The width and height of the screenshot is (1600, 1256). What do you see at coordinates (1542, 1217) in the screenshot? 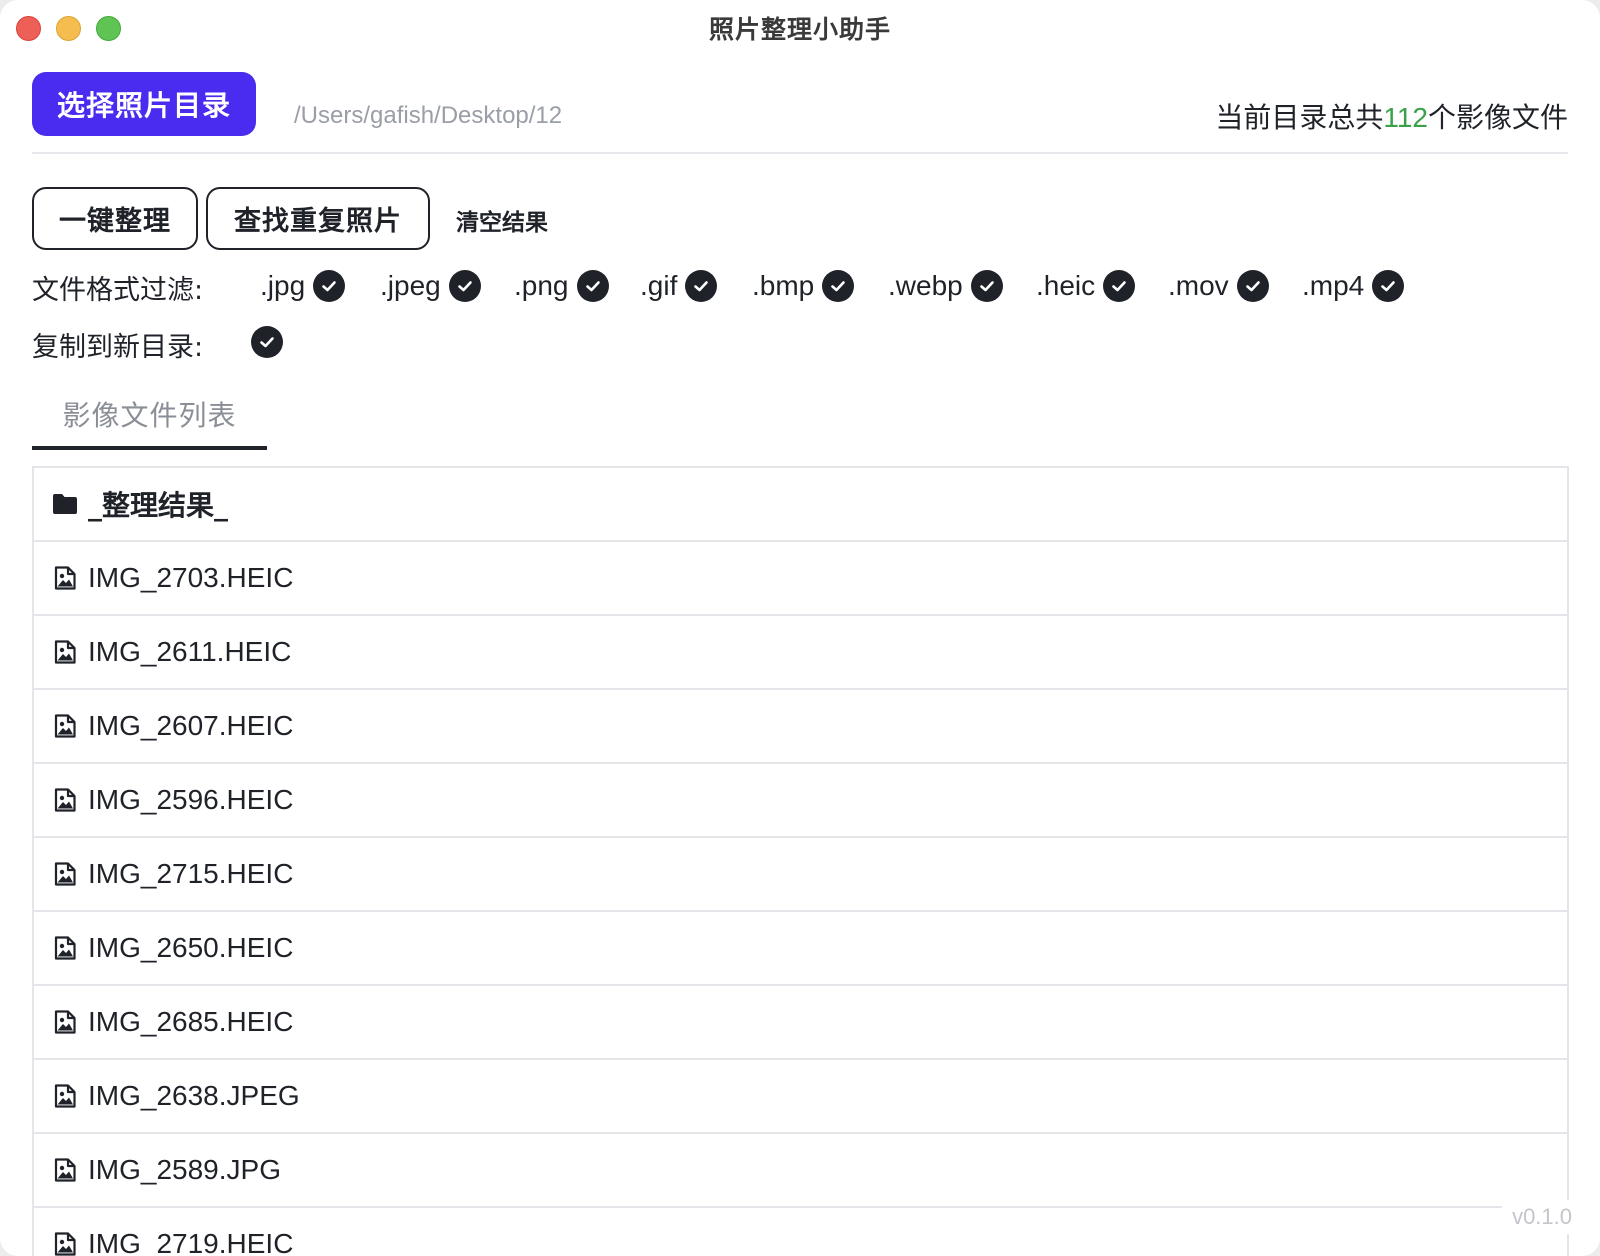
I see `version-label: v0.1.0` at bounding box center [1542, 1217].